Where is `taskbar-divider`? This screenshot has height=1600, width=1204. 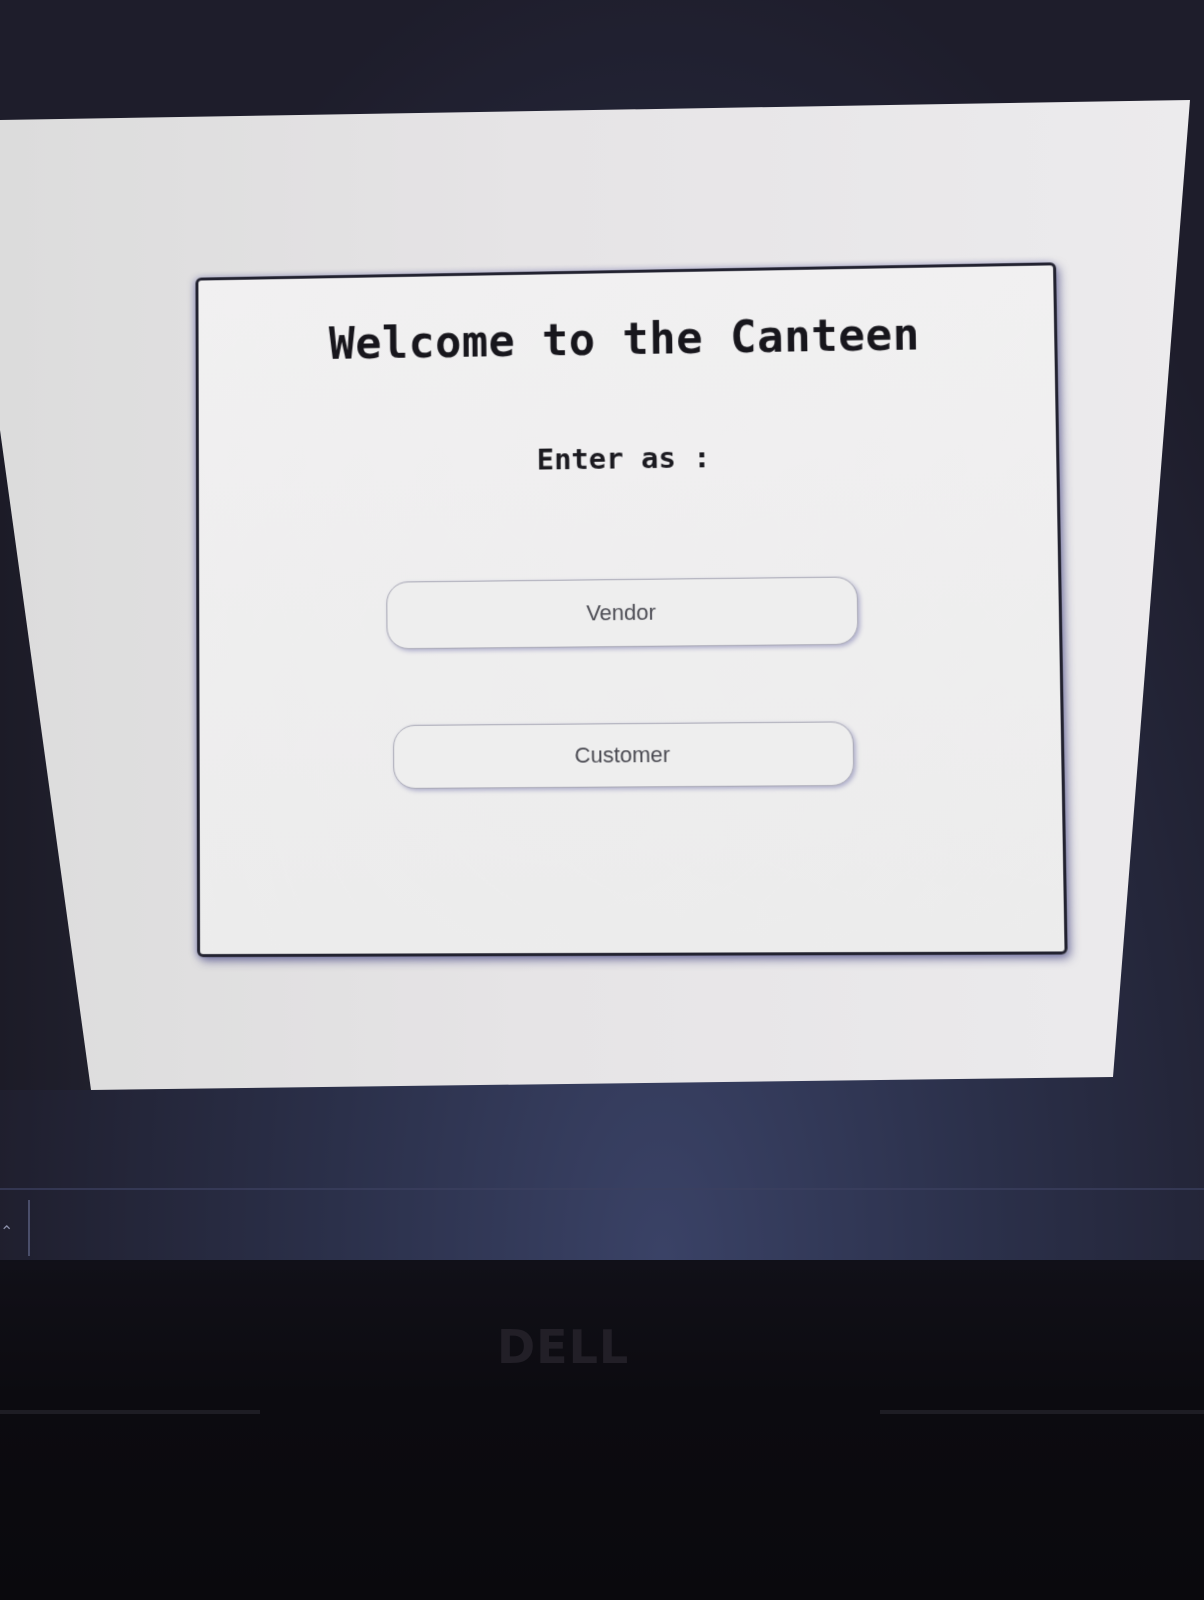
taskbar-divider is located at coordinates (602, 1189).